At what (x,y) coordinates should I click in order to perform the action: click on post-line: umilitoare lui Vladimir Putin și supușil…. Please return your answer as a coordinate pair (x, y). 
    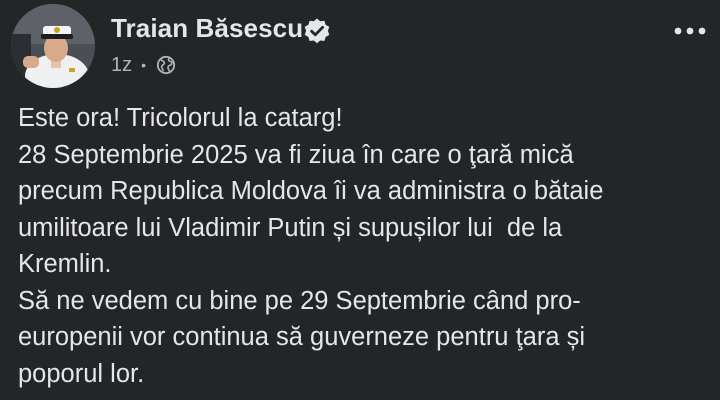
    Looking at the image, I should click on (290, 227).